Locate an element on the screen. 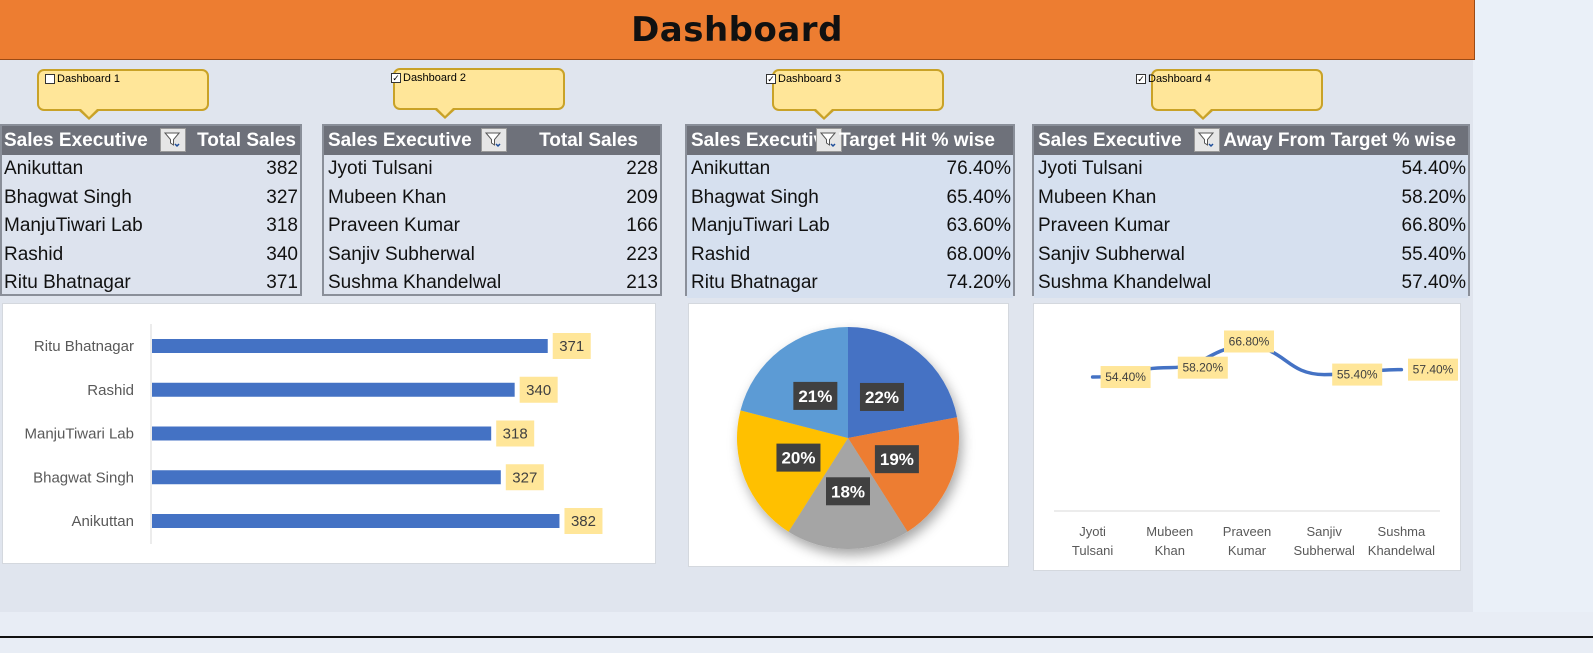 This screenshot has height=653, width=1593. row-value: 57.40% is located at coordinates (1433, 283).